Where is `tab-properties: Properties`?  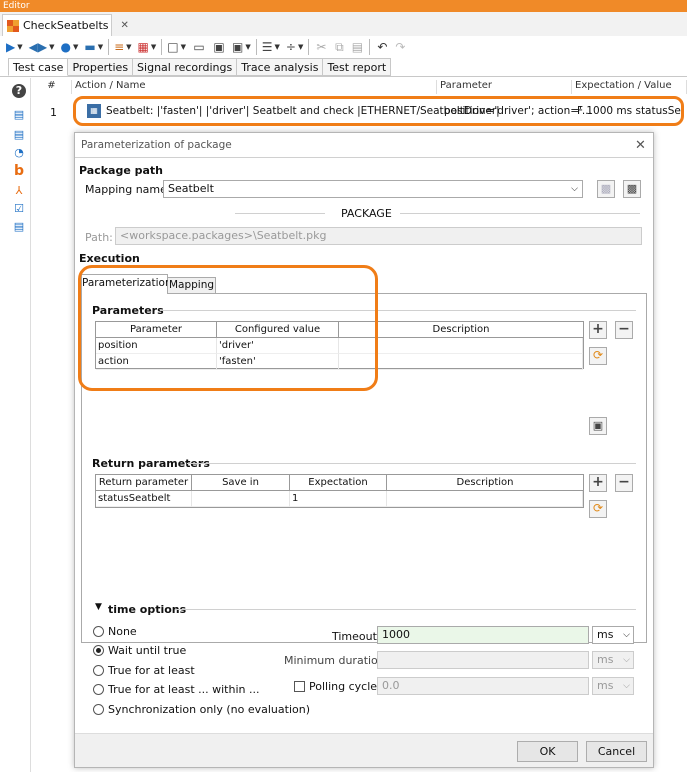
tab-properties: Properties is located at coordinates (101, 67).